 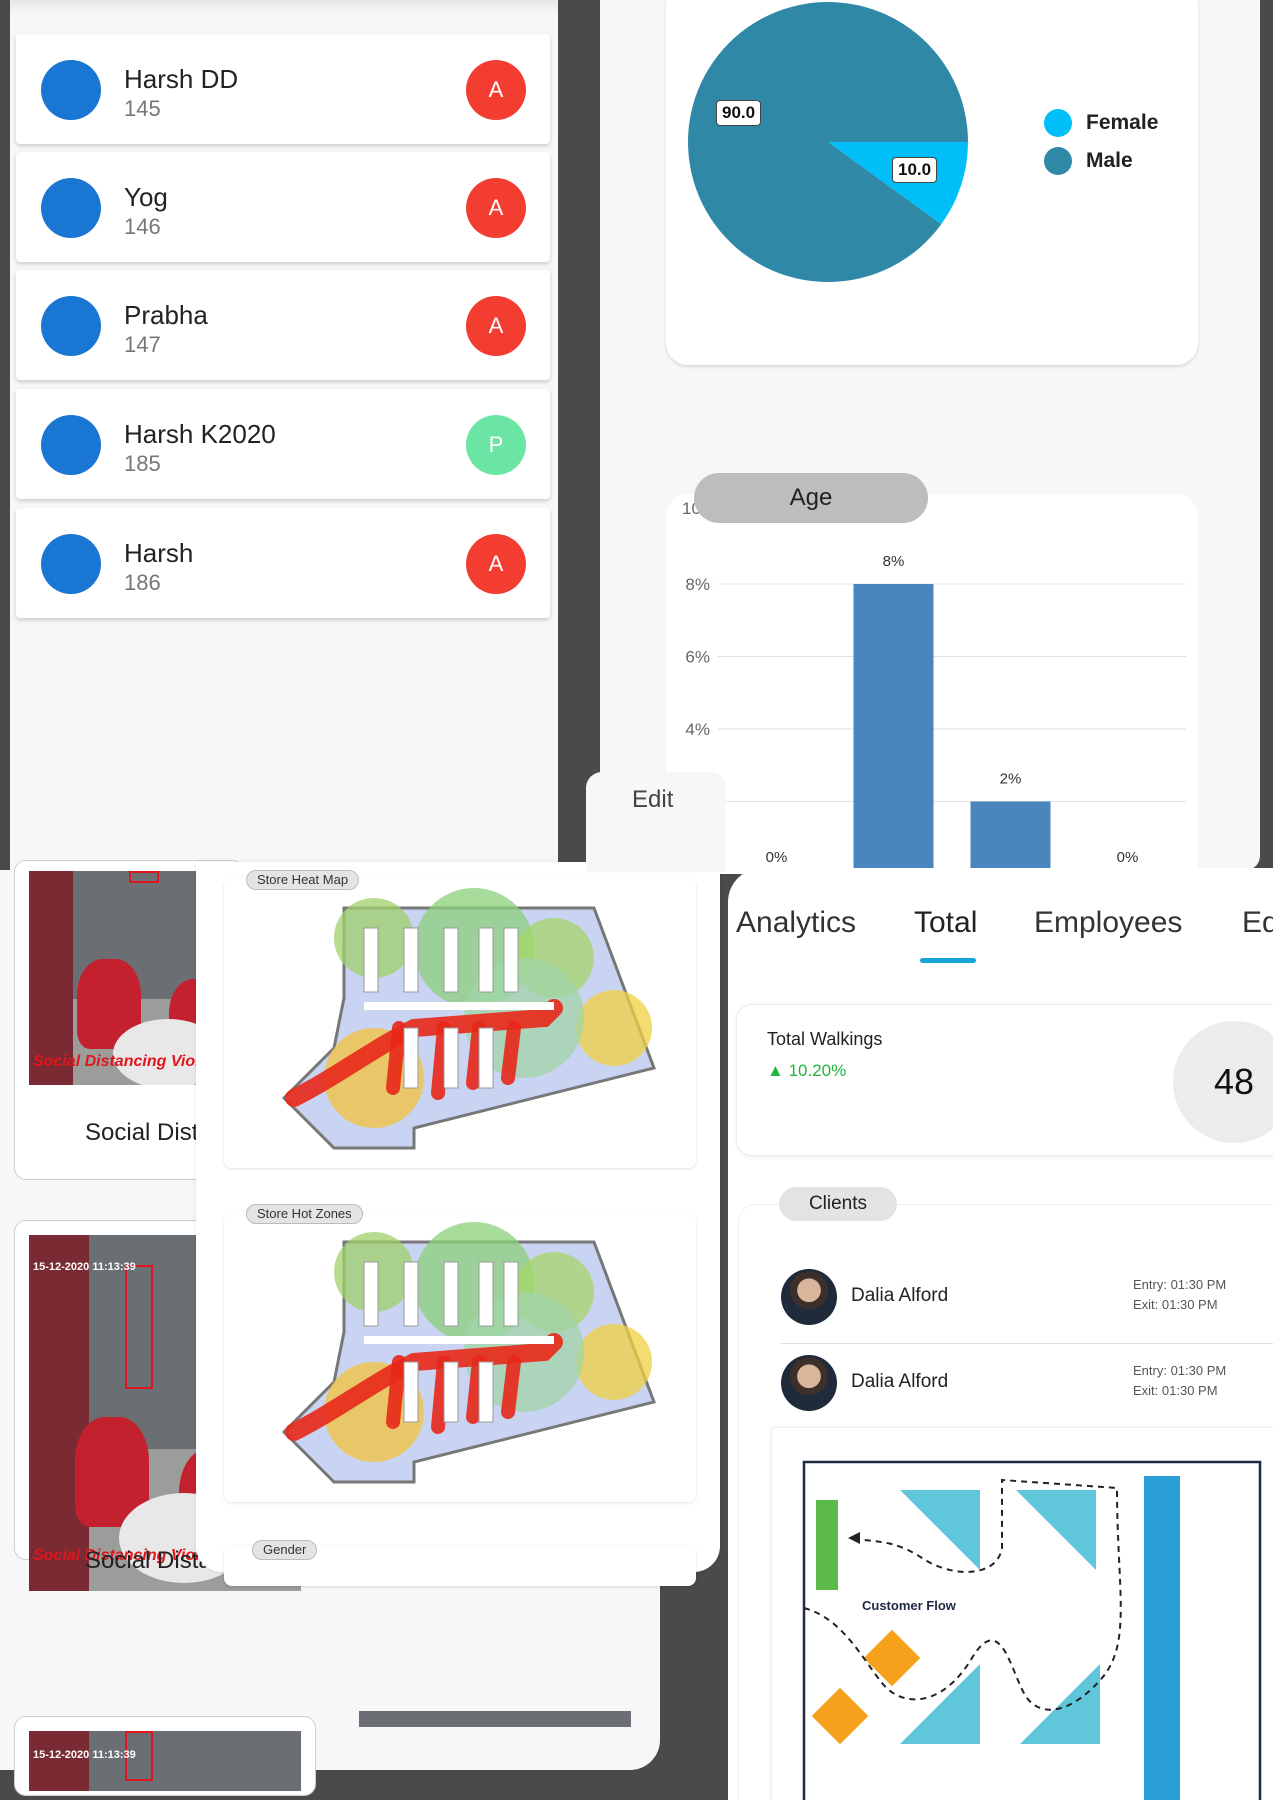 I want to click on employee-card: Harsh K2020 185 P, so click(x=283, y=444).